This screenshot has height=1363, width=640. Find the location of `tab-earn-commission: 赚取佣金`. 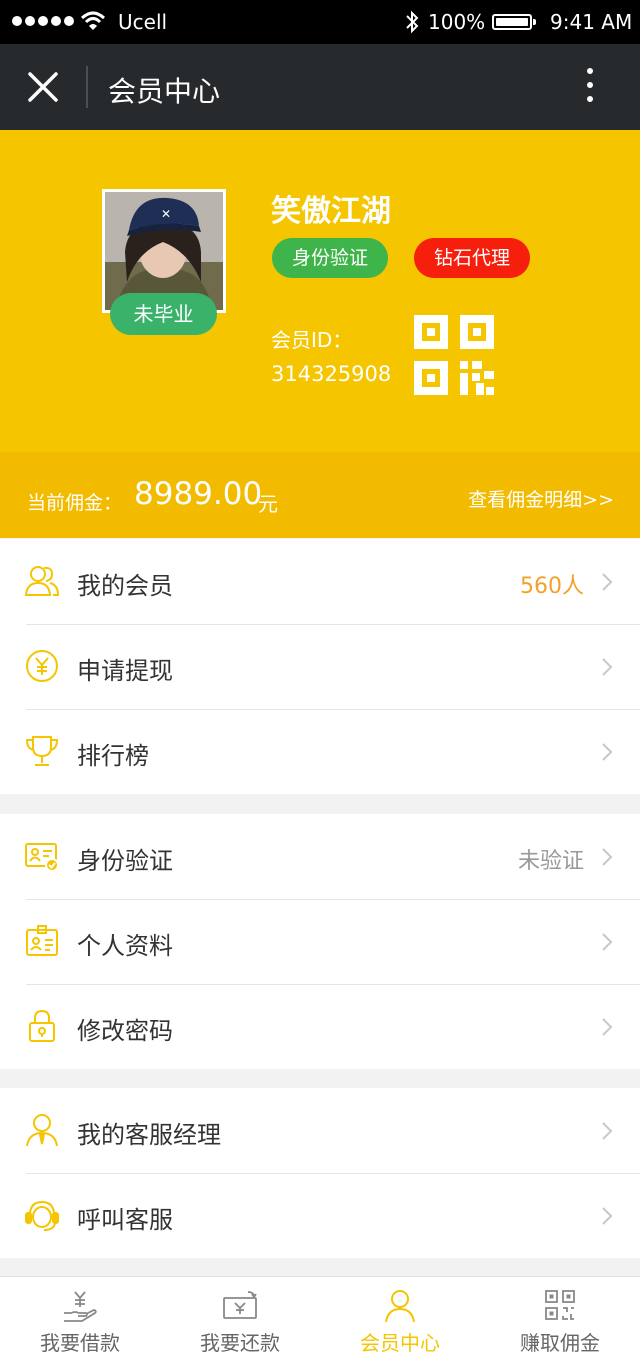

tab-earn-commission: 赚取佣金 is located at coordinates (560, 1320).